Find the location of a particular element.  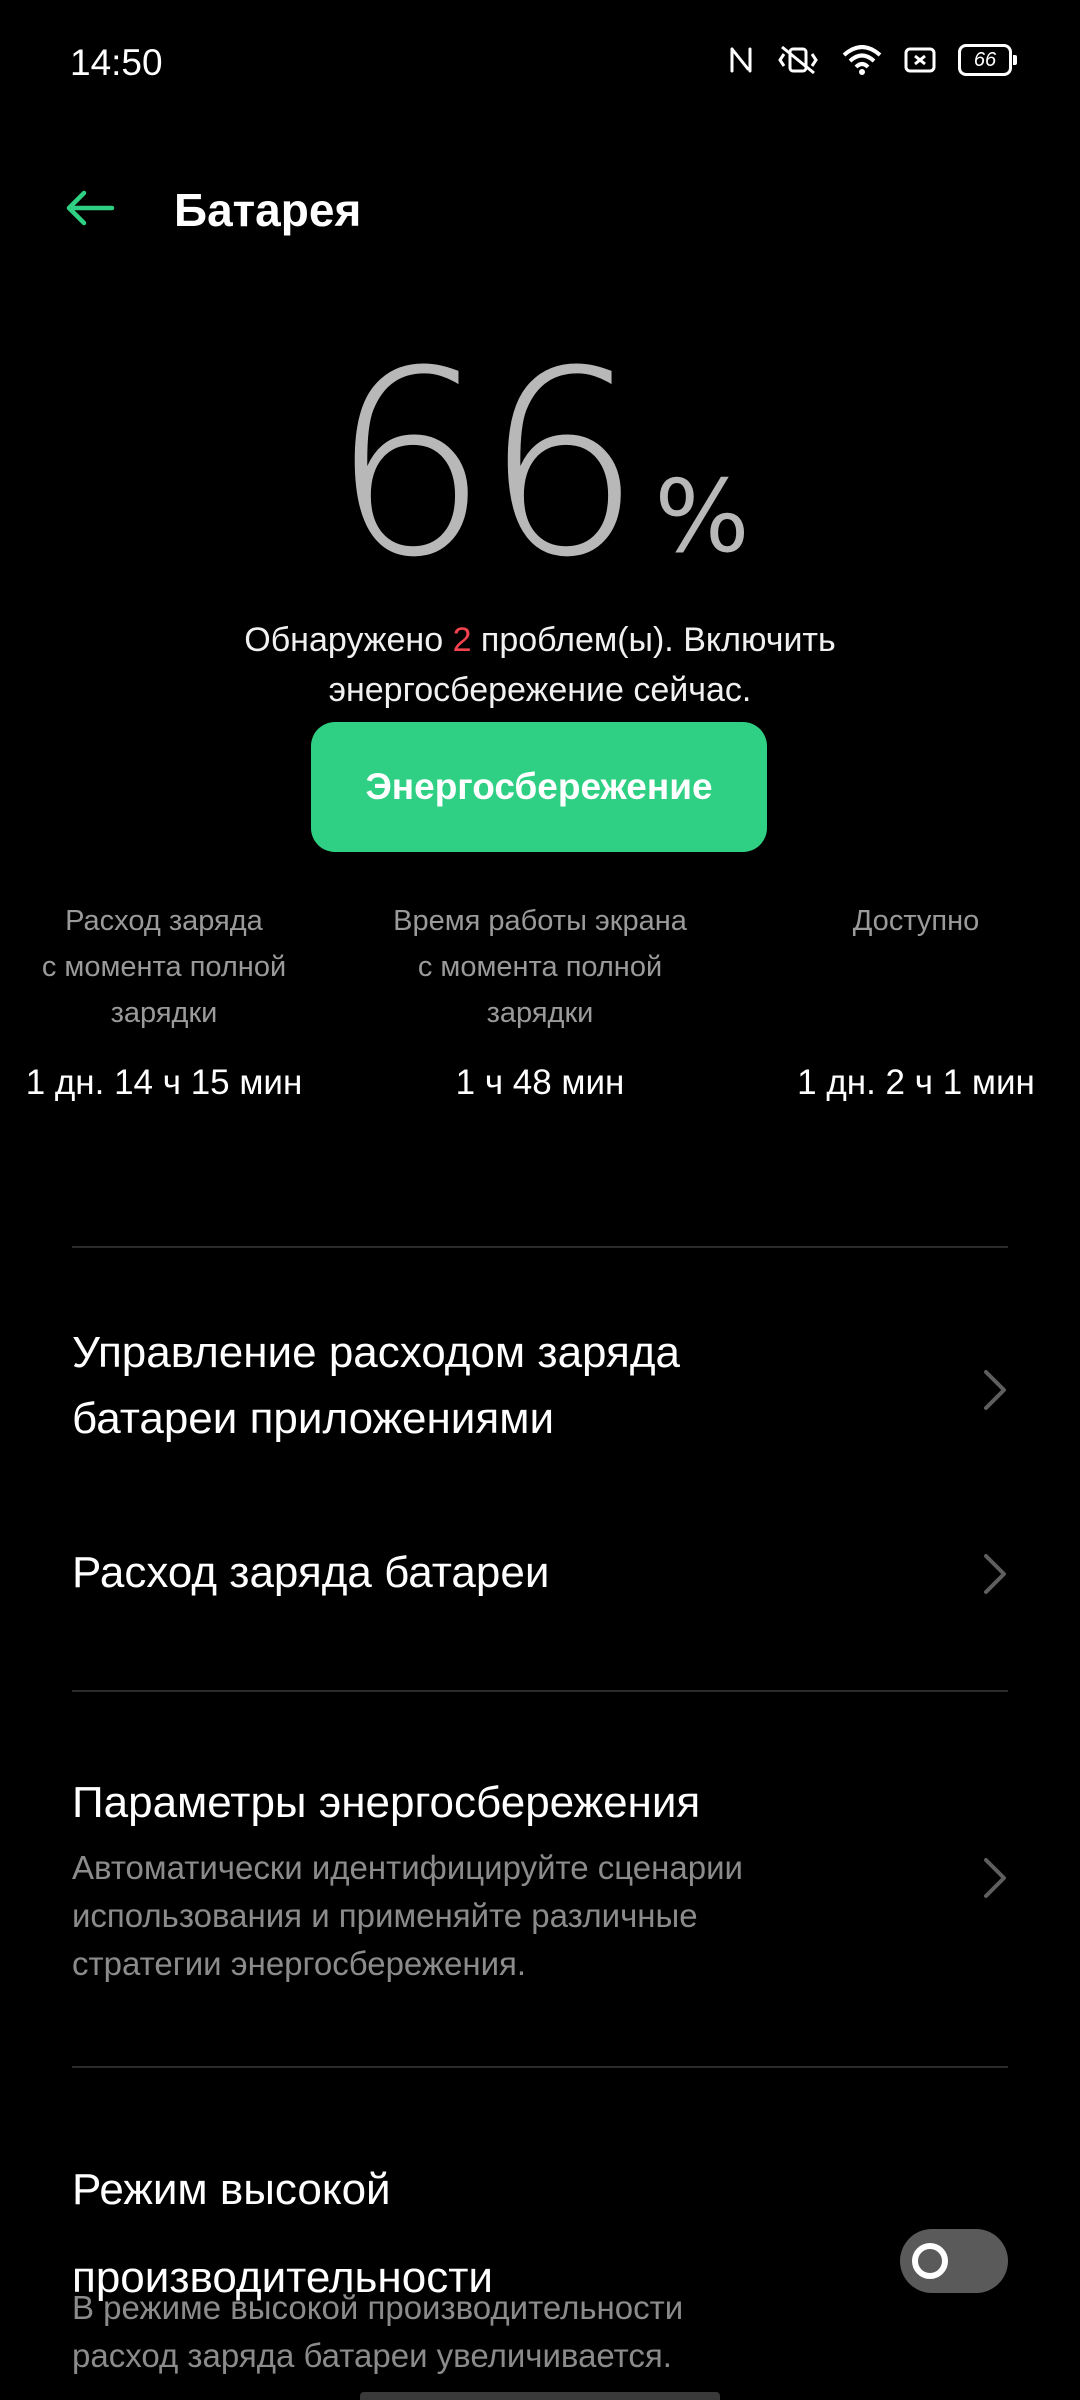

page-title: Батарея is located at coordinates (268, 210).